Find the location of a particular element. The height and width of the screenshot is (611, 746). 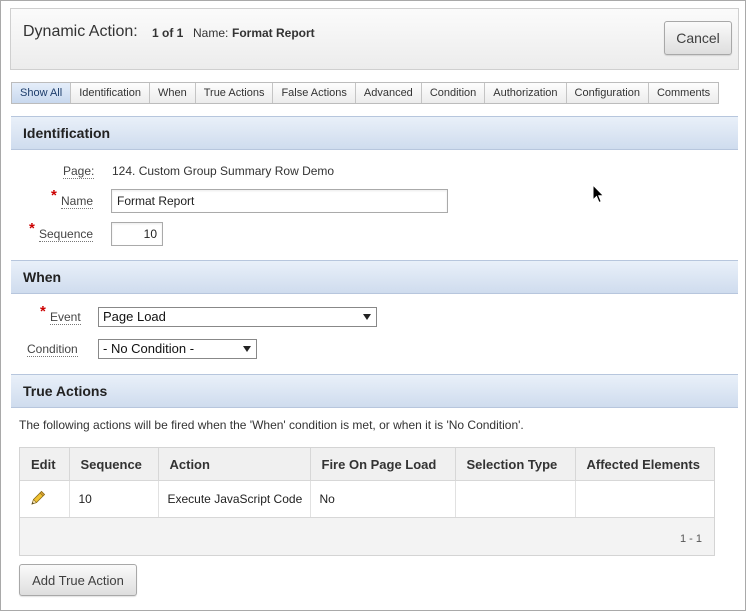

condition-select: - No Condition - is located at coordinates (177, 349).